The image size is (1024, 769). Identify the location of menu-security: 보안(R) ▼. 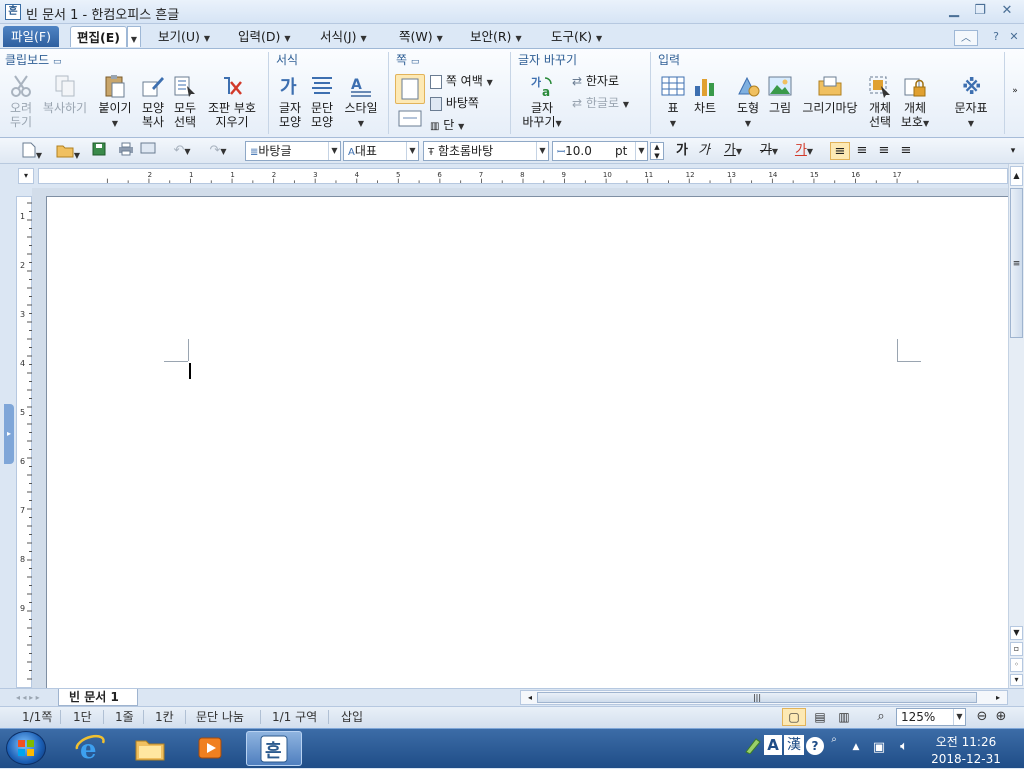
(496, 36).